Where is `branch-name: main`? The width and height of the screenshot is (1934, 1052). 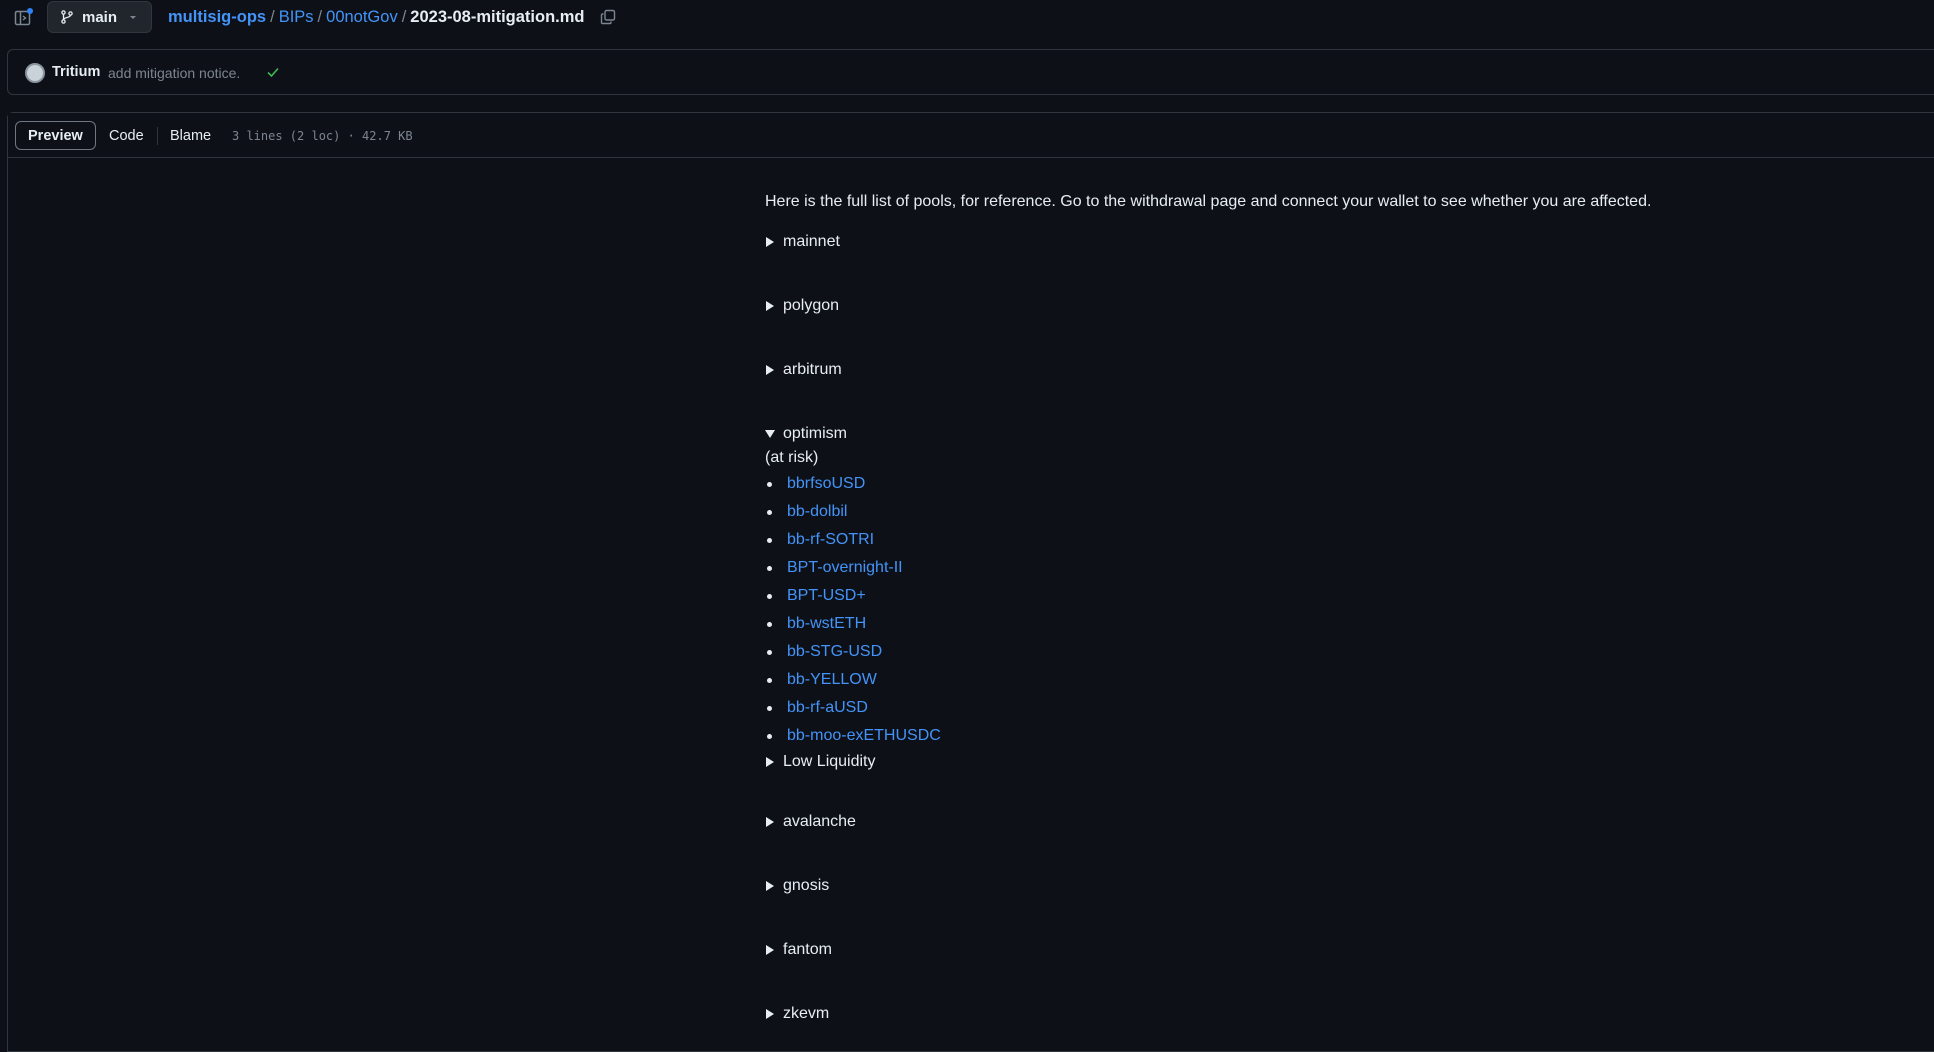 branch-name: main is located at coordinates (100, 17).